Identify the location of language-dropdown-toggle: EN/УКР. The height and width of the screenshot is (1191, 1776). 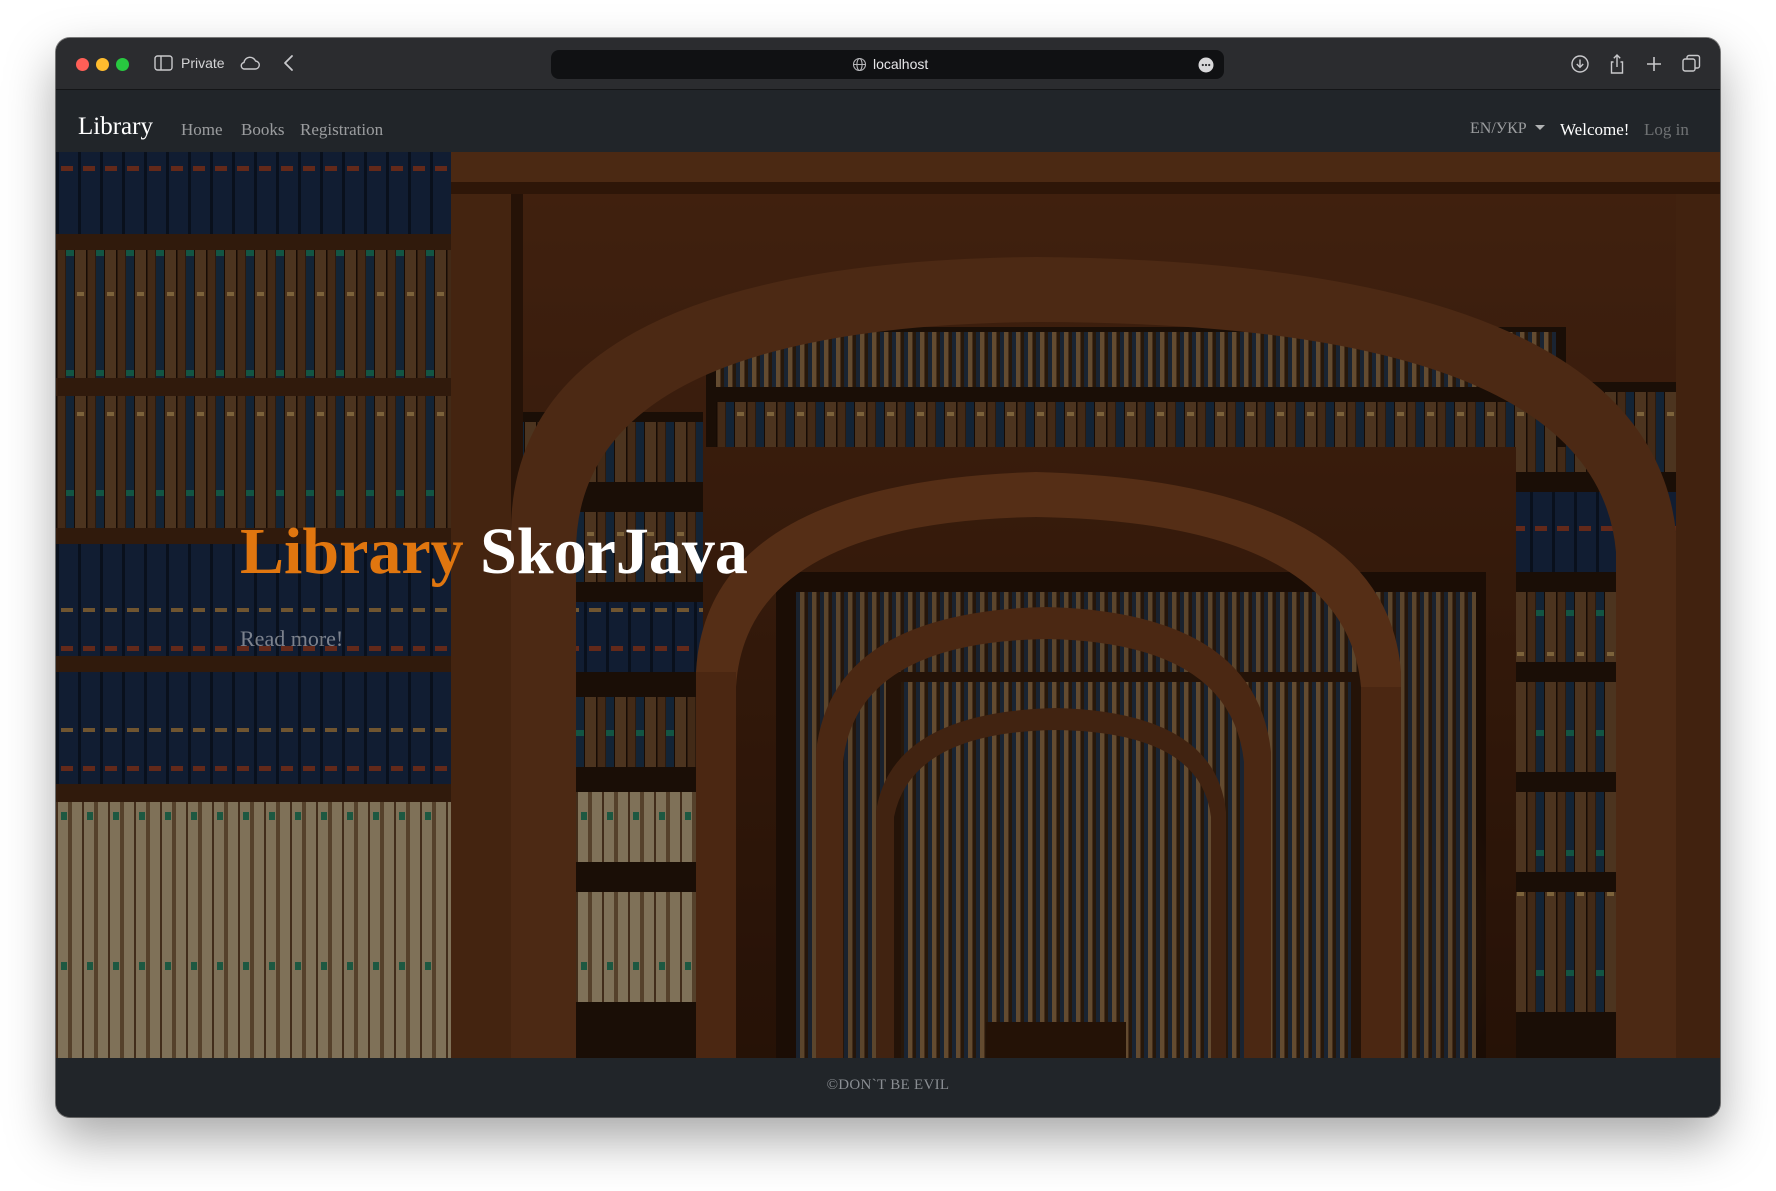
(1507, 129).